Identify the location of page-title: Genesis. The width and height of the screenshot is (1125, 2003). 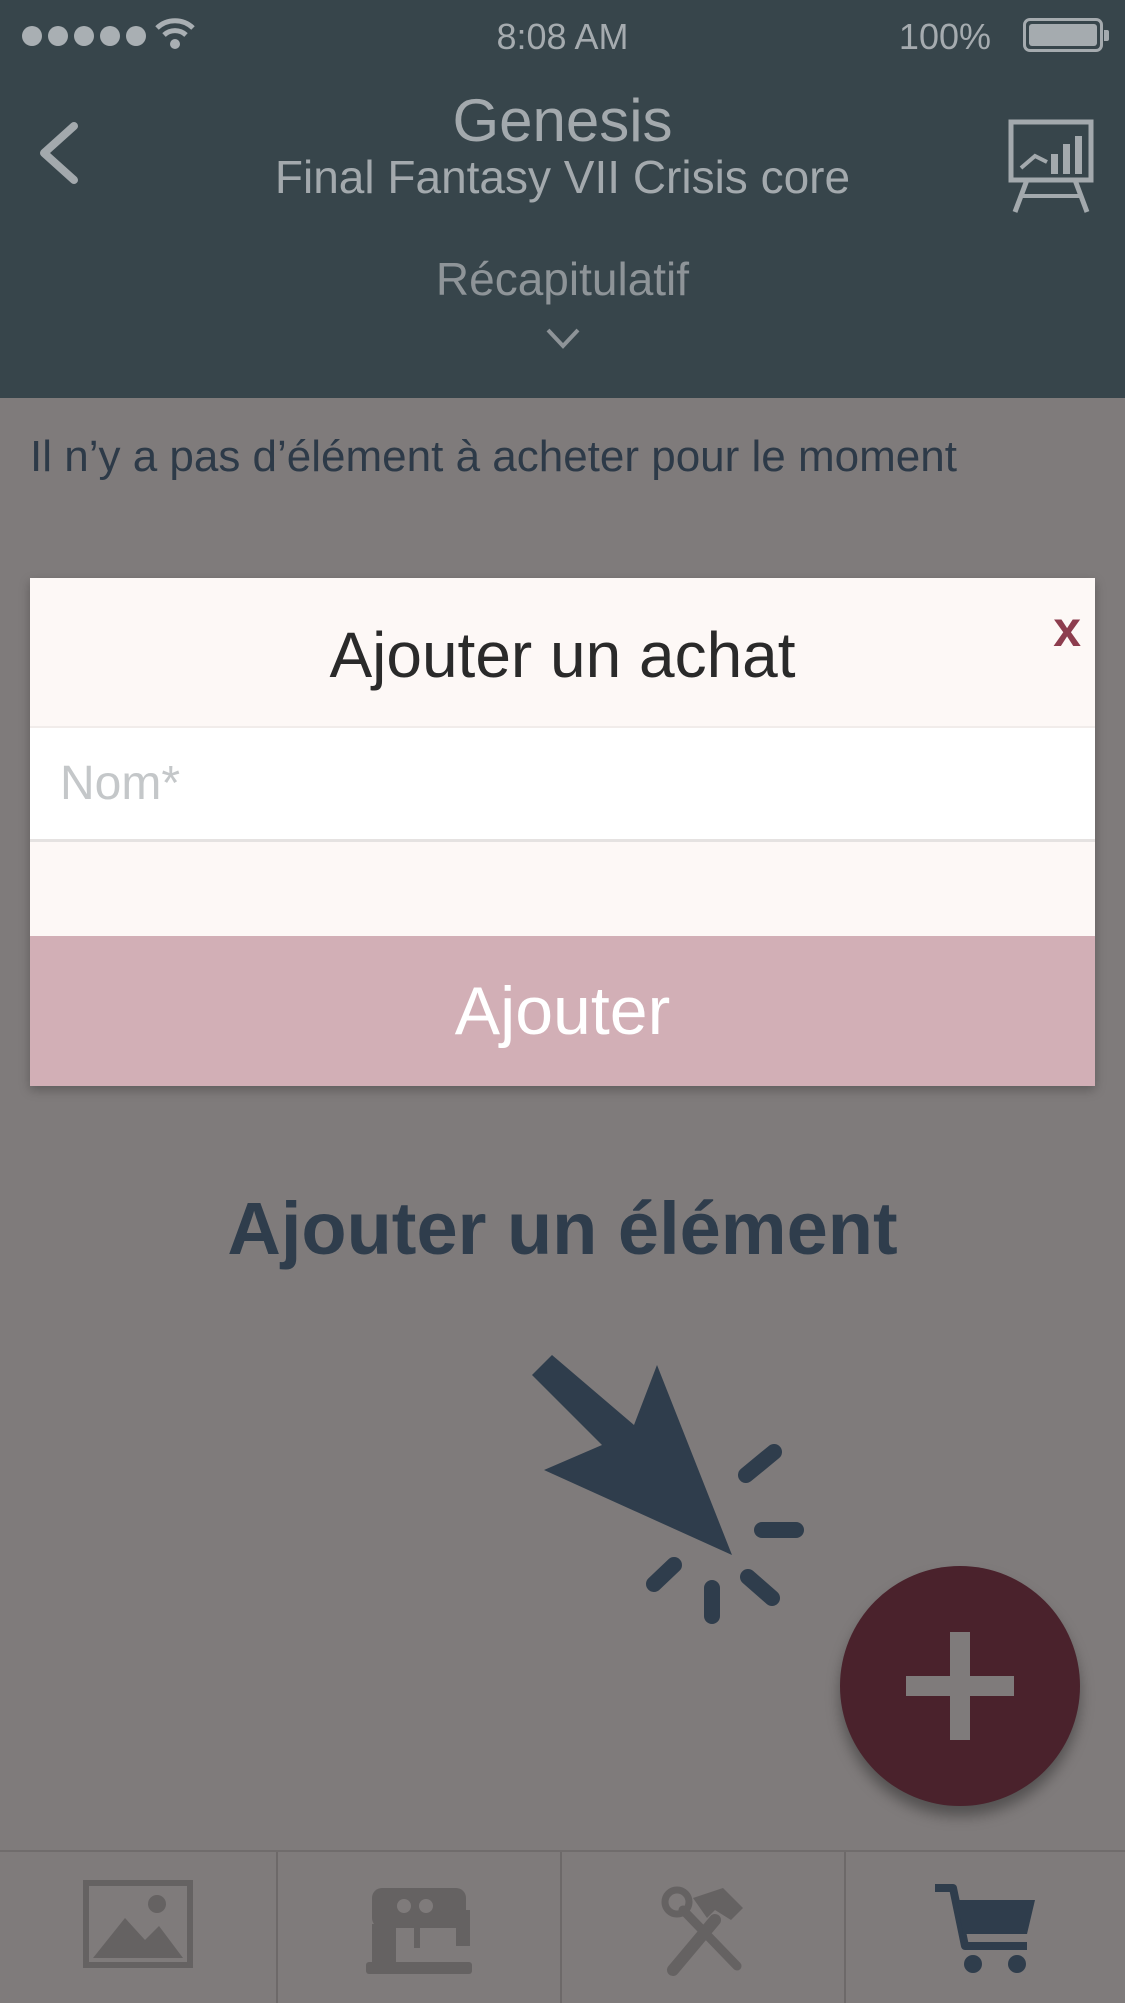
(562, 120).